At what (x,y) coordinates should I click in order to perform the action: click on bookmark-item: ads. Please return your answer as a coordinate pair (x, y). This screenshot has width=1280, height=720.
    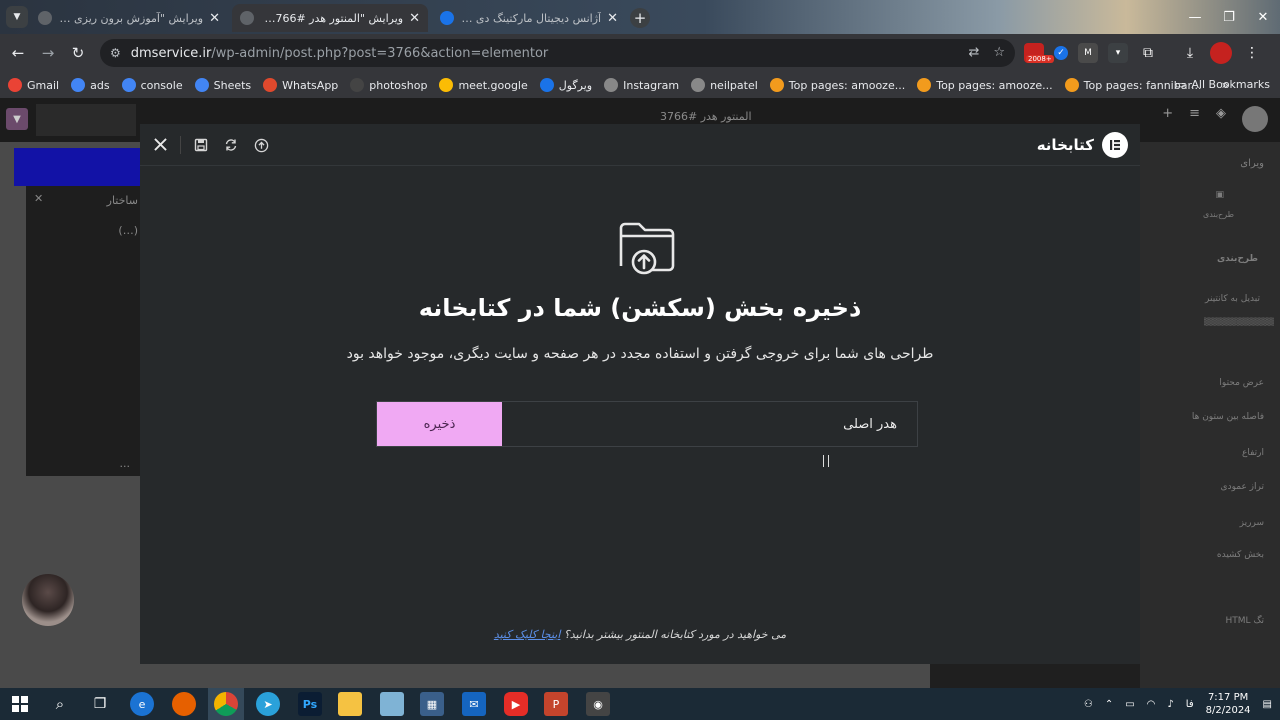
    Looking at the image, I should click on (90, 85).